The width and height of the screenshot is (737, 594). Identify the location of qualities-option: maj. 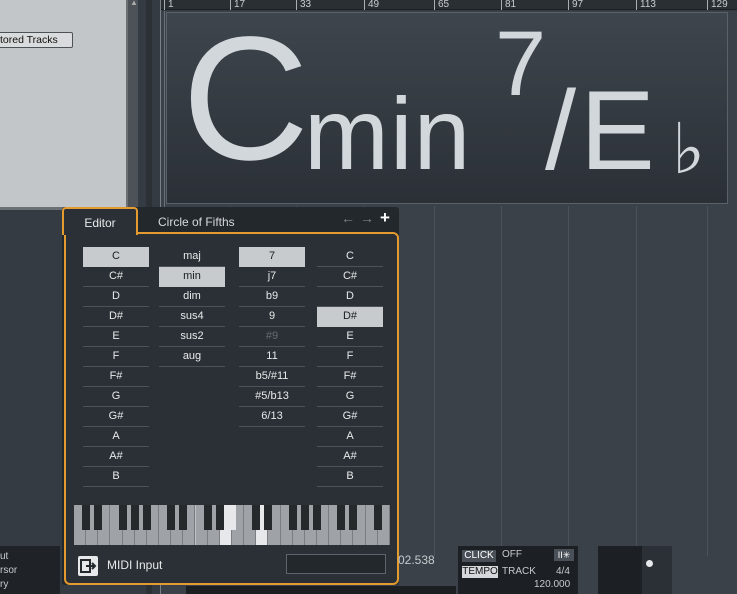
(192, 257).